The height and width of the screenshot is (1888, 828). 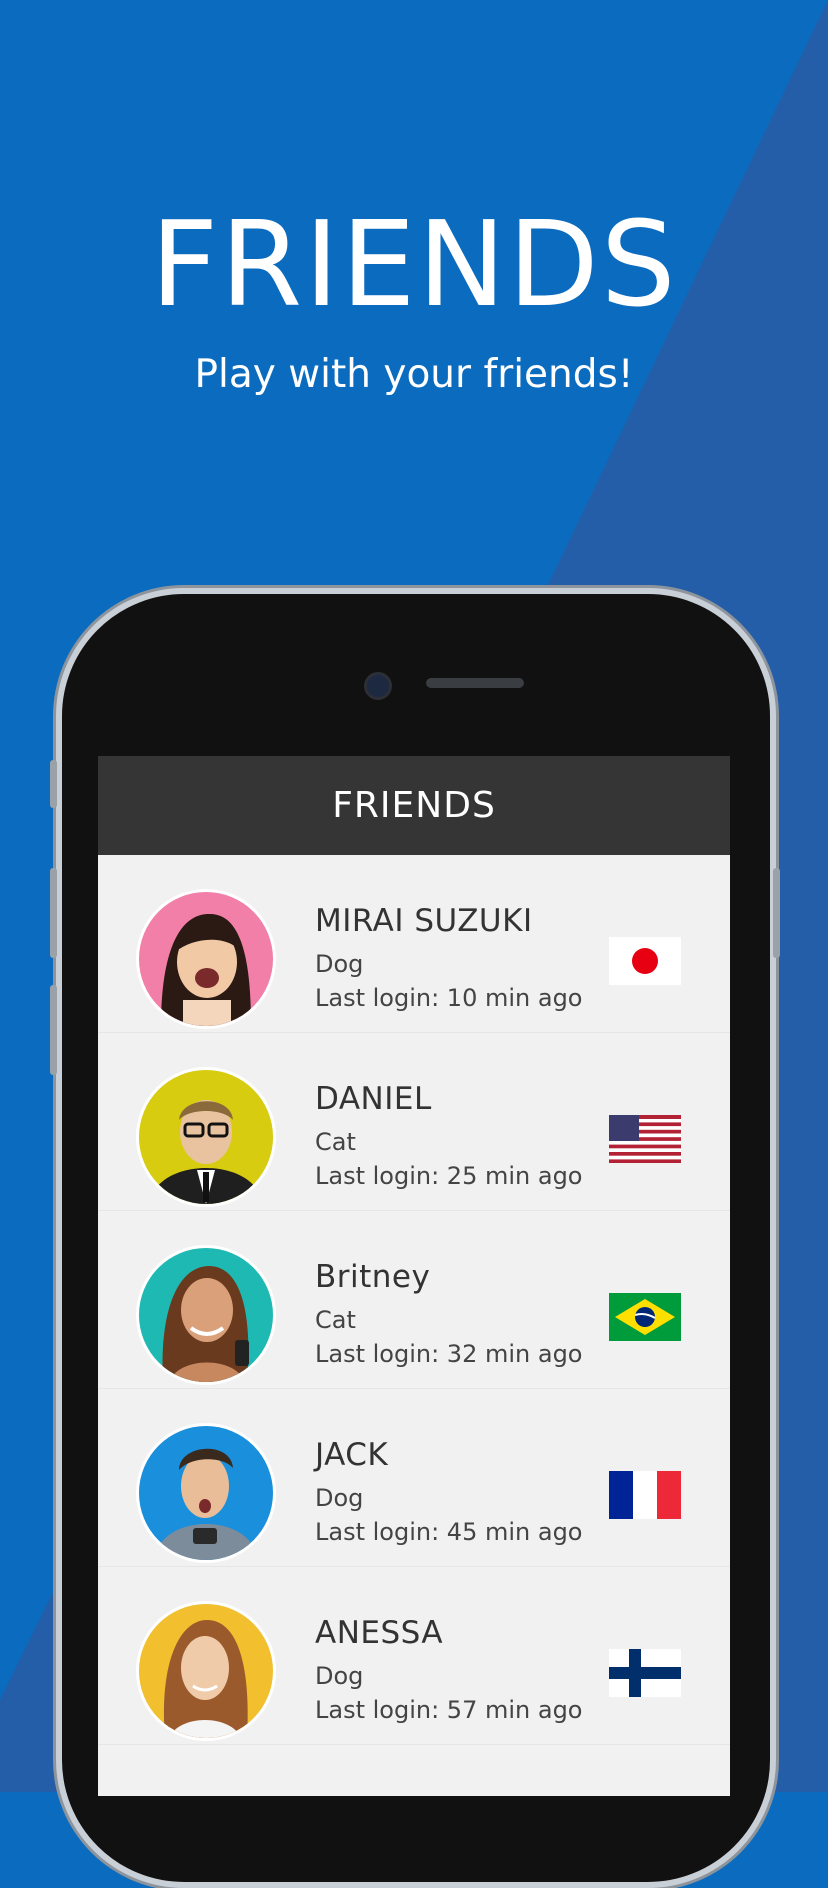 I want to click on app-header: FRIENDS, so click(x=414, y=805).